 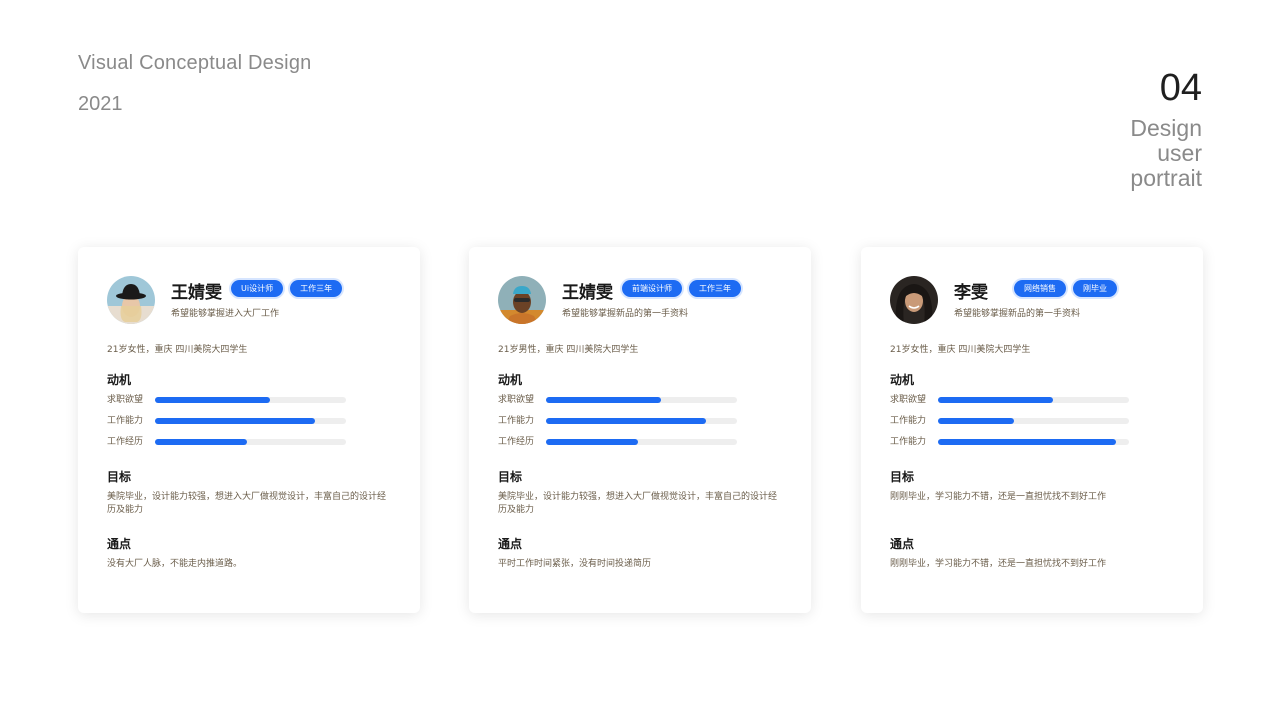 I want to click on tag-group: 网络销售 刚毕业, so click(x=1065, y=288).